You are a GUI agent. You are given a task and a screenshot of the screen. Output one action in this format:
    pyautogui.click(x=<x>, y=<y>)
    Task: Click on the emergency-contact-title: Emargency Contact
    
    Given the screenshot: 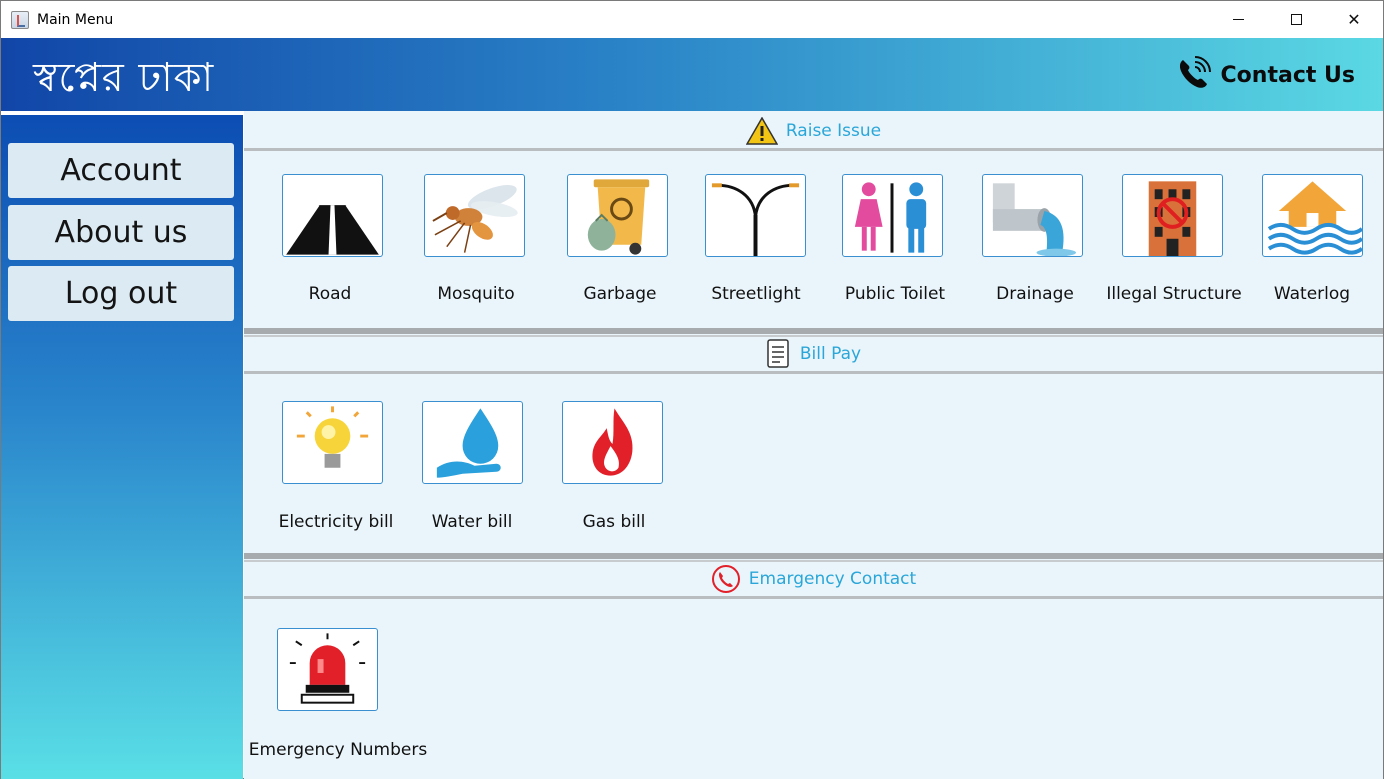 What is the action you would take?
    pyautogui.click(x=832, y=579)
    